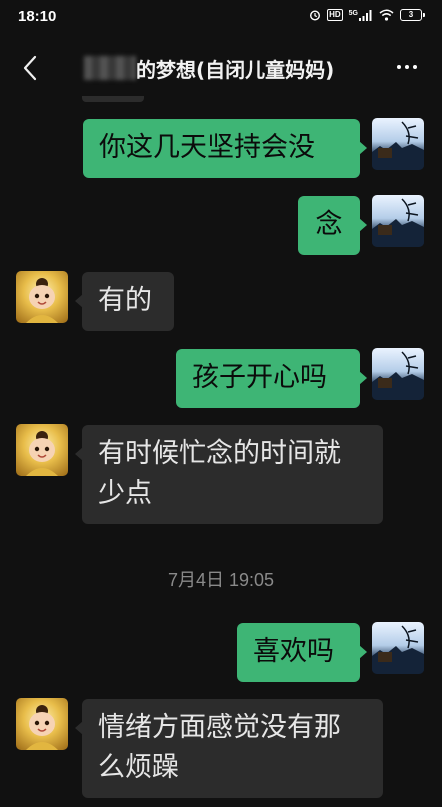  What do you see at coordinates (113, 99) in the screenshot?
I see `previous-message-edge` at bounding box center [113, 99].